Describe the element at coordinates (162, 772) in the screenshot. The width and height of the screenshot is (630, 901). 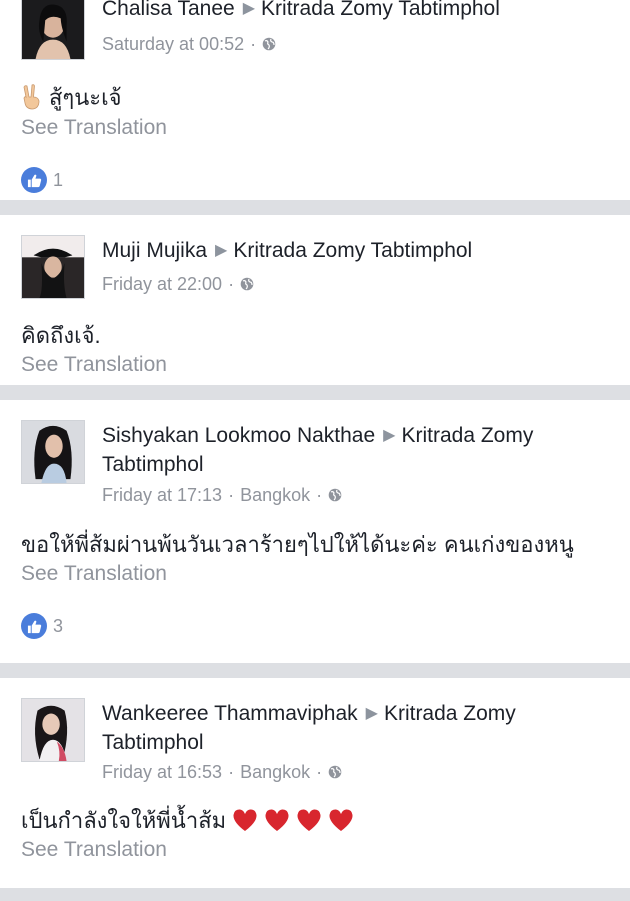
I see `timestamp: Friday at 16:53` at that location.